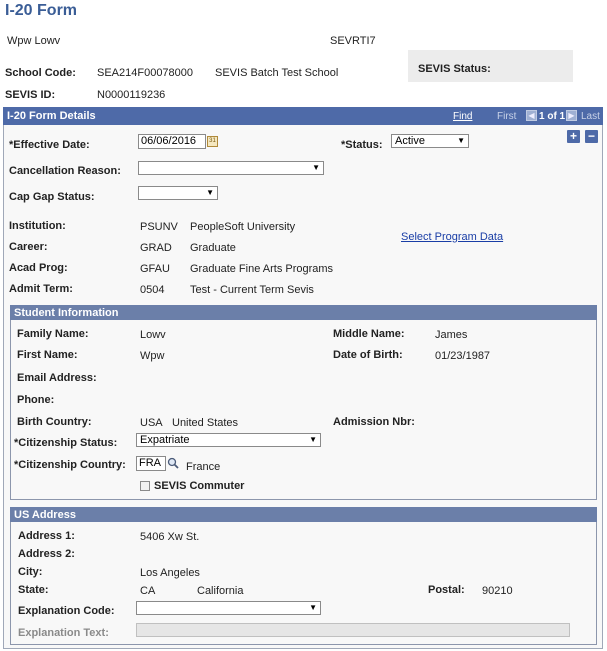  I want to click on citizenship-status-select: Expatriate ▼, so click(228, 440).